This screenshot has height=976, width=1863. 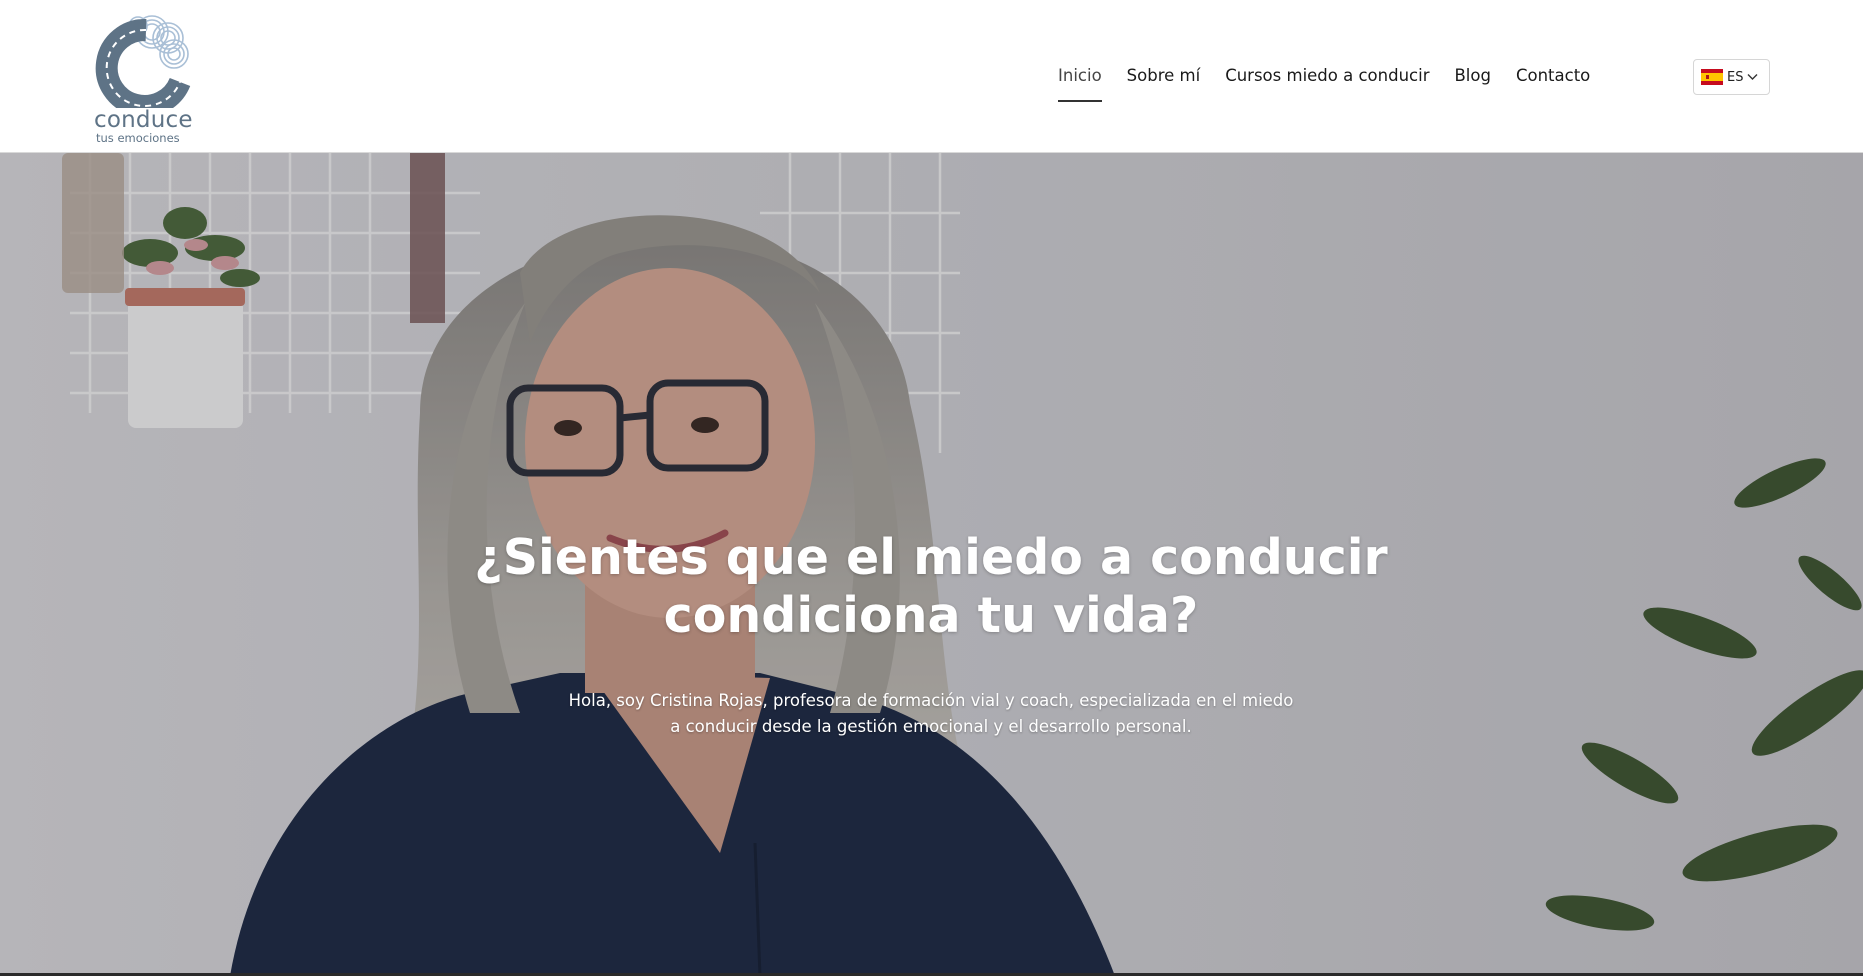 I want to click on logo-icon, so click(x=143, y=61).